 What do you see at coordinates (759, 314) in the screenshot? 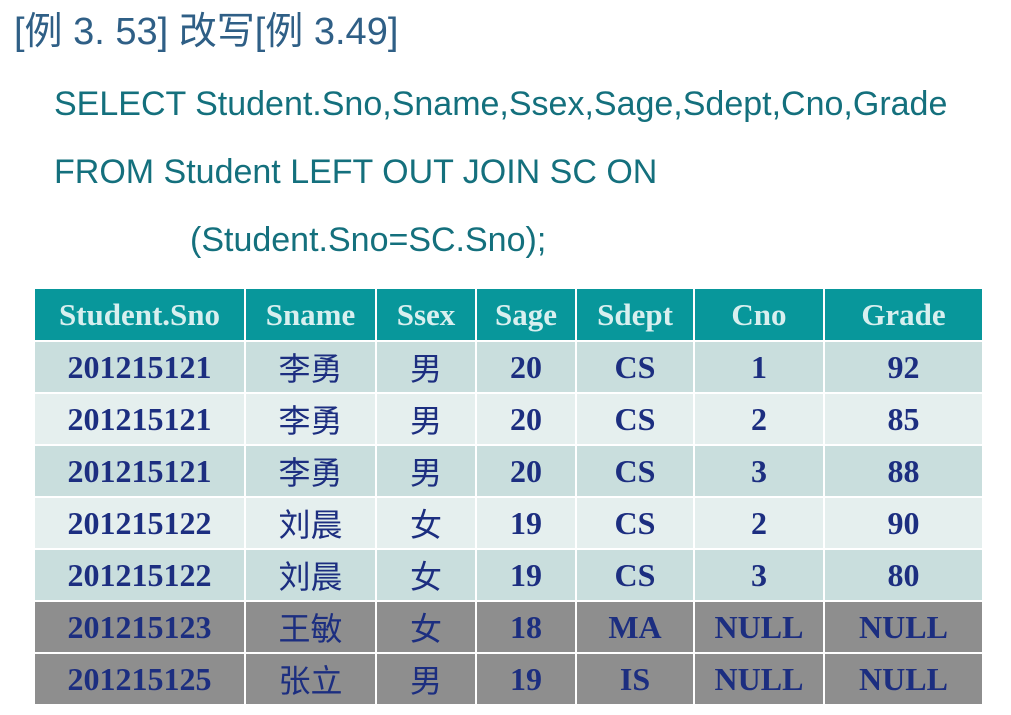
I see `header-cno: Cno` at bounding box center [759, 314].